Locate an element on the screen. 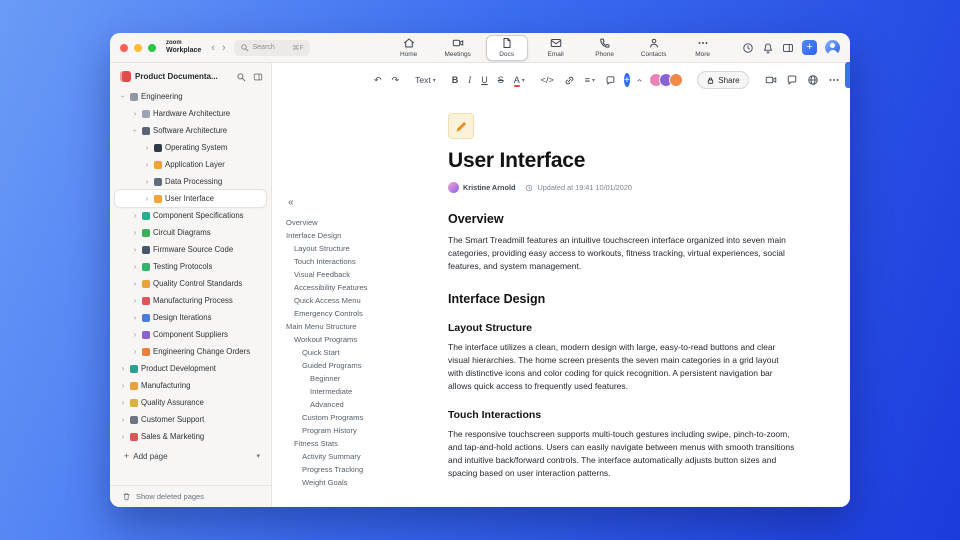  tab-docs: Docs is located at coordinates (506, 47).